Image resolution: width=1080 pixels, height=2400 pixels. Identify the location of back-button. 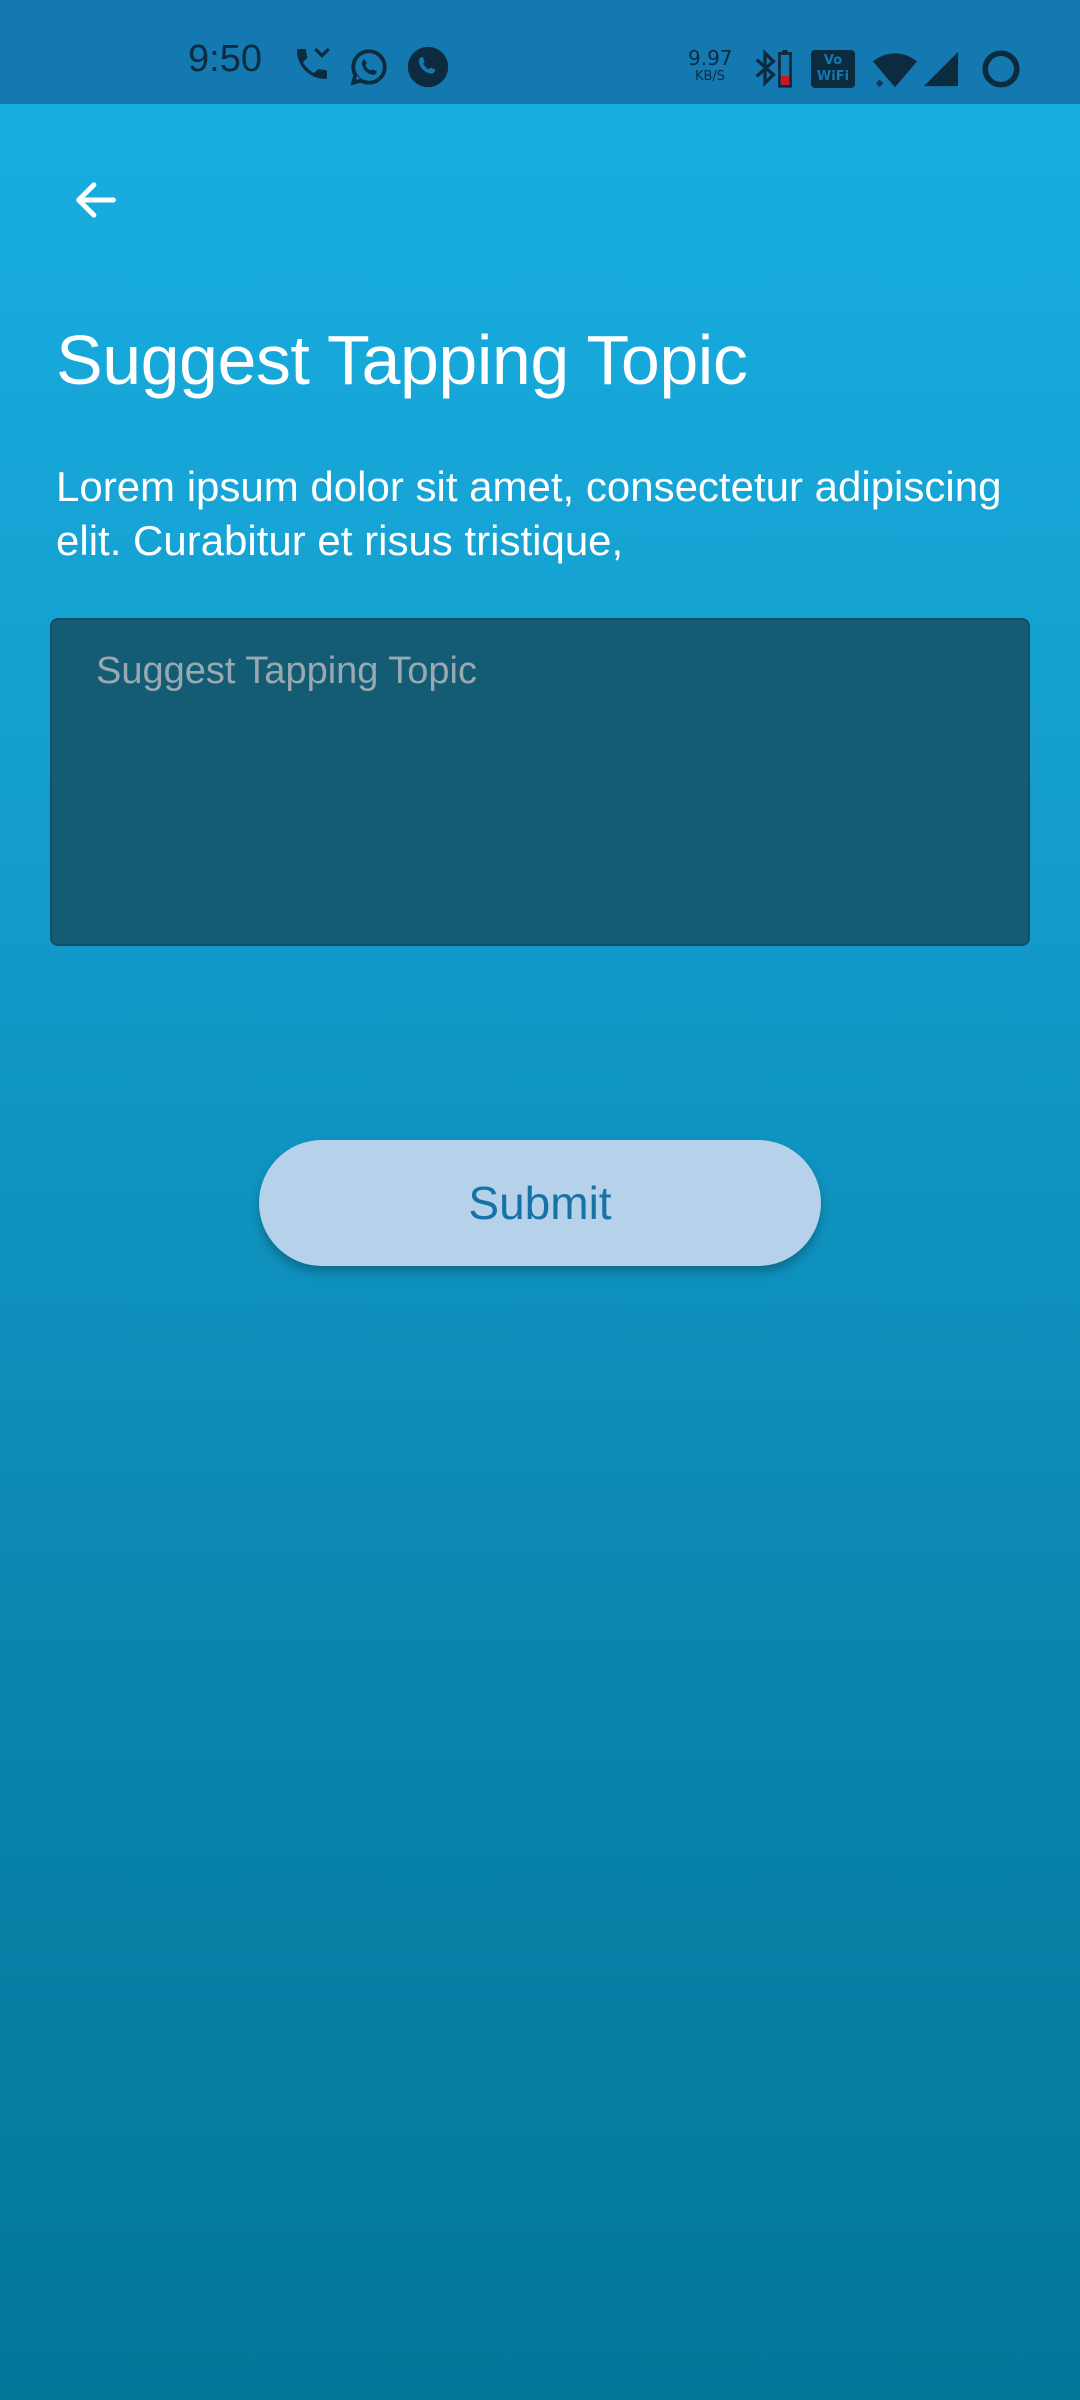
(96, 200).